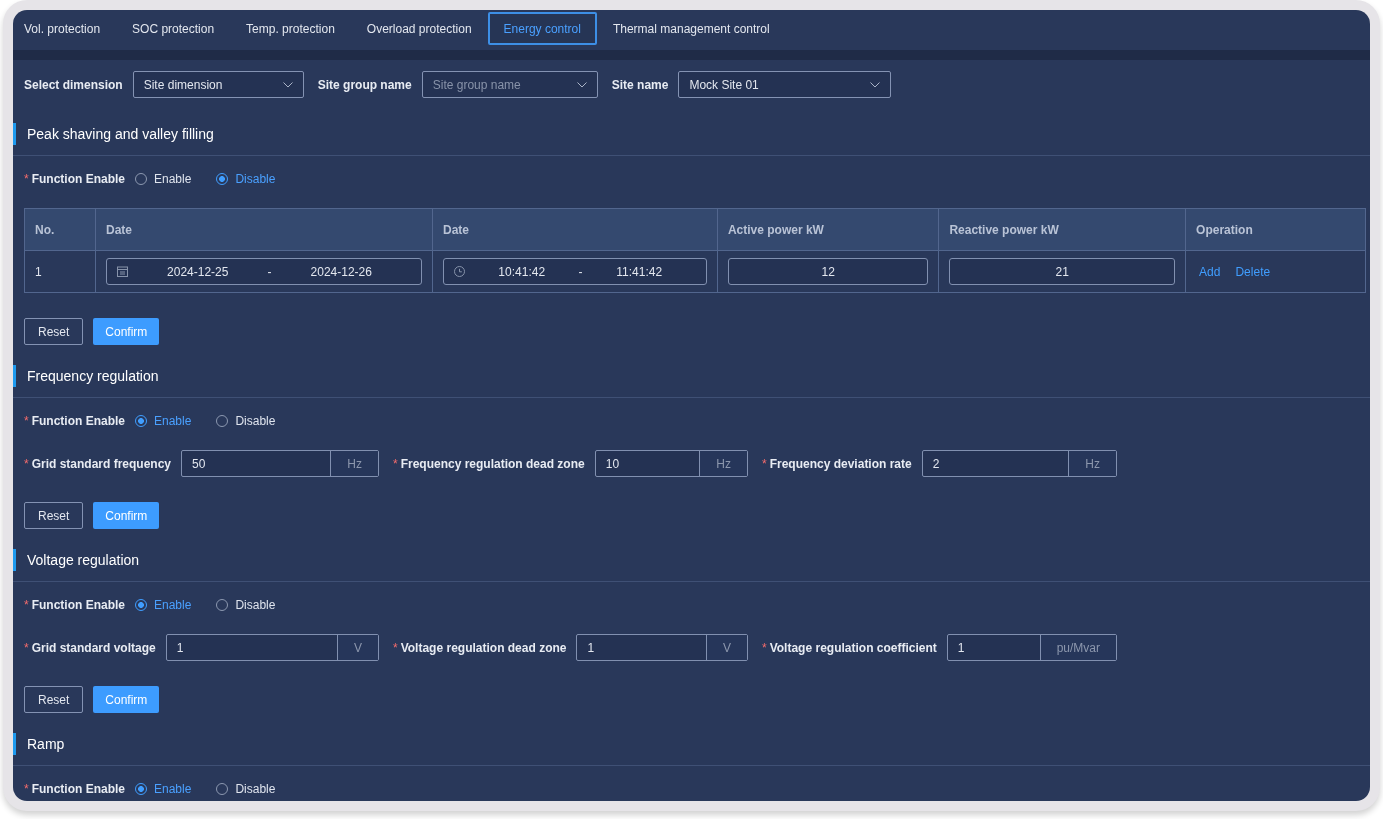 Image resolution: width=1383 pixels, height=819 pixels. What do you see at coordinates (640, 84) in the screenshot?
I see `filter-label: Site name` at bounding box center [640, 84].